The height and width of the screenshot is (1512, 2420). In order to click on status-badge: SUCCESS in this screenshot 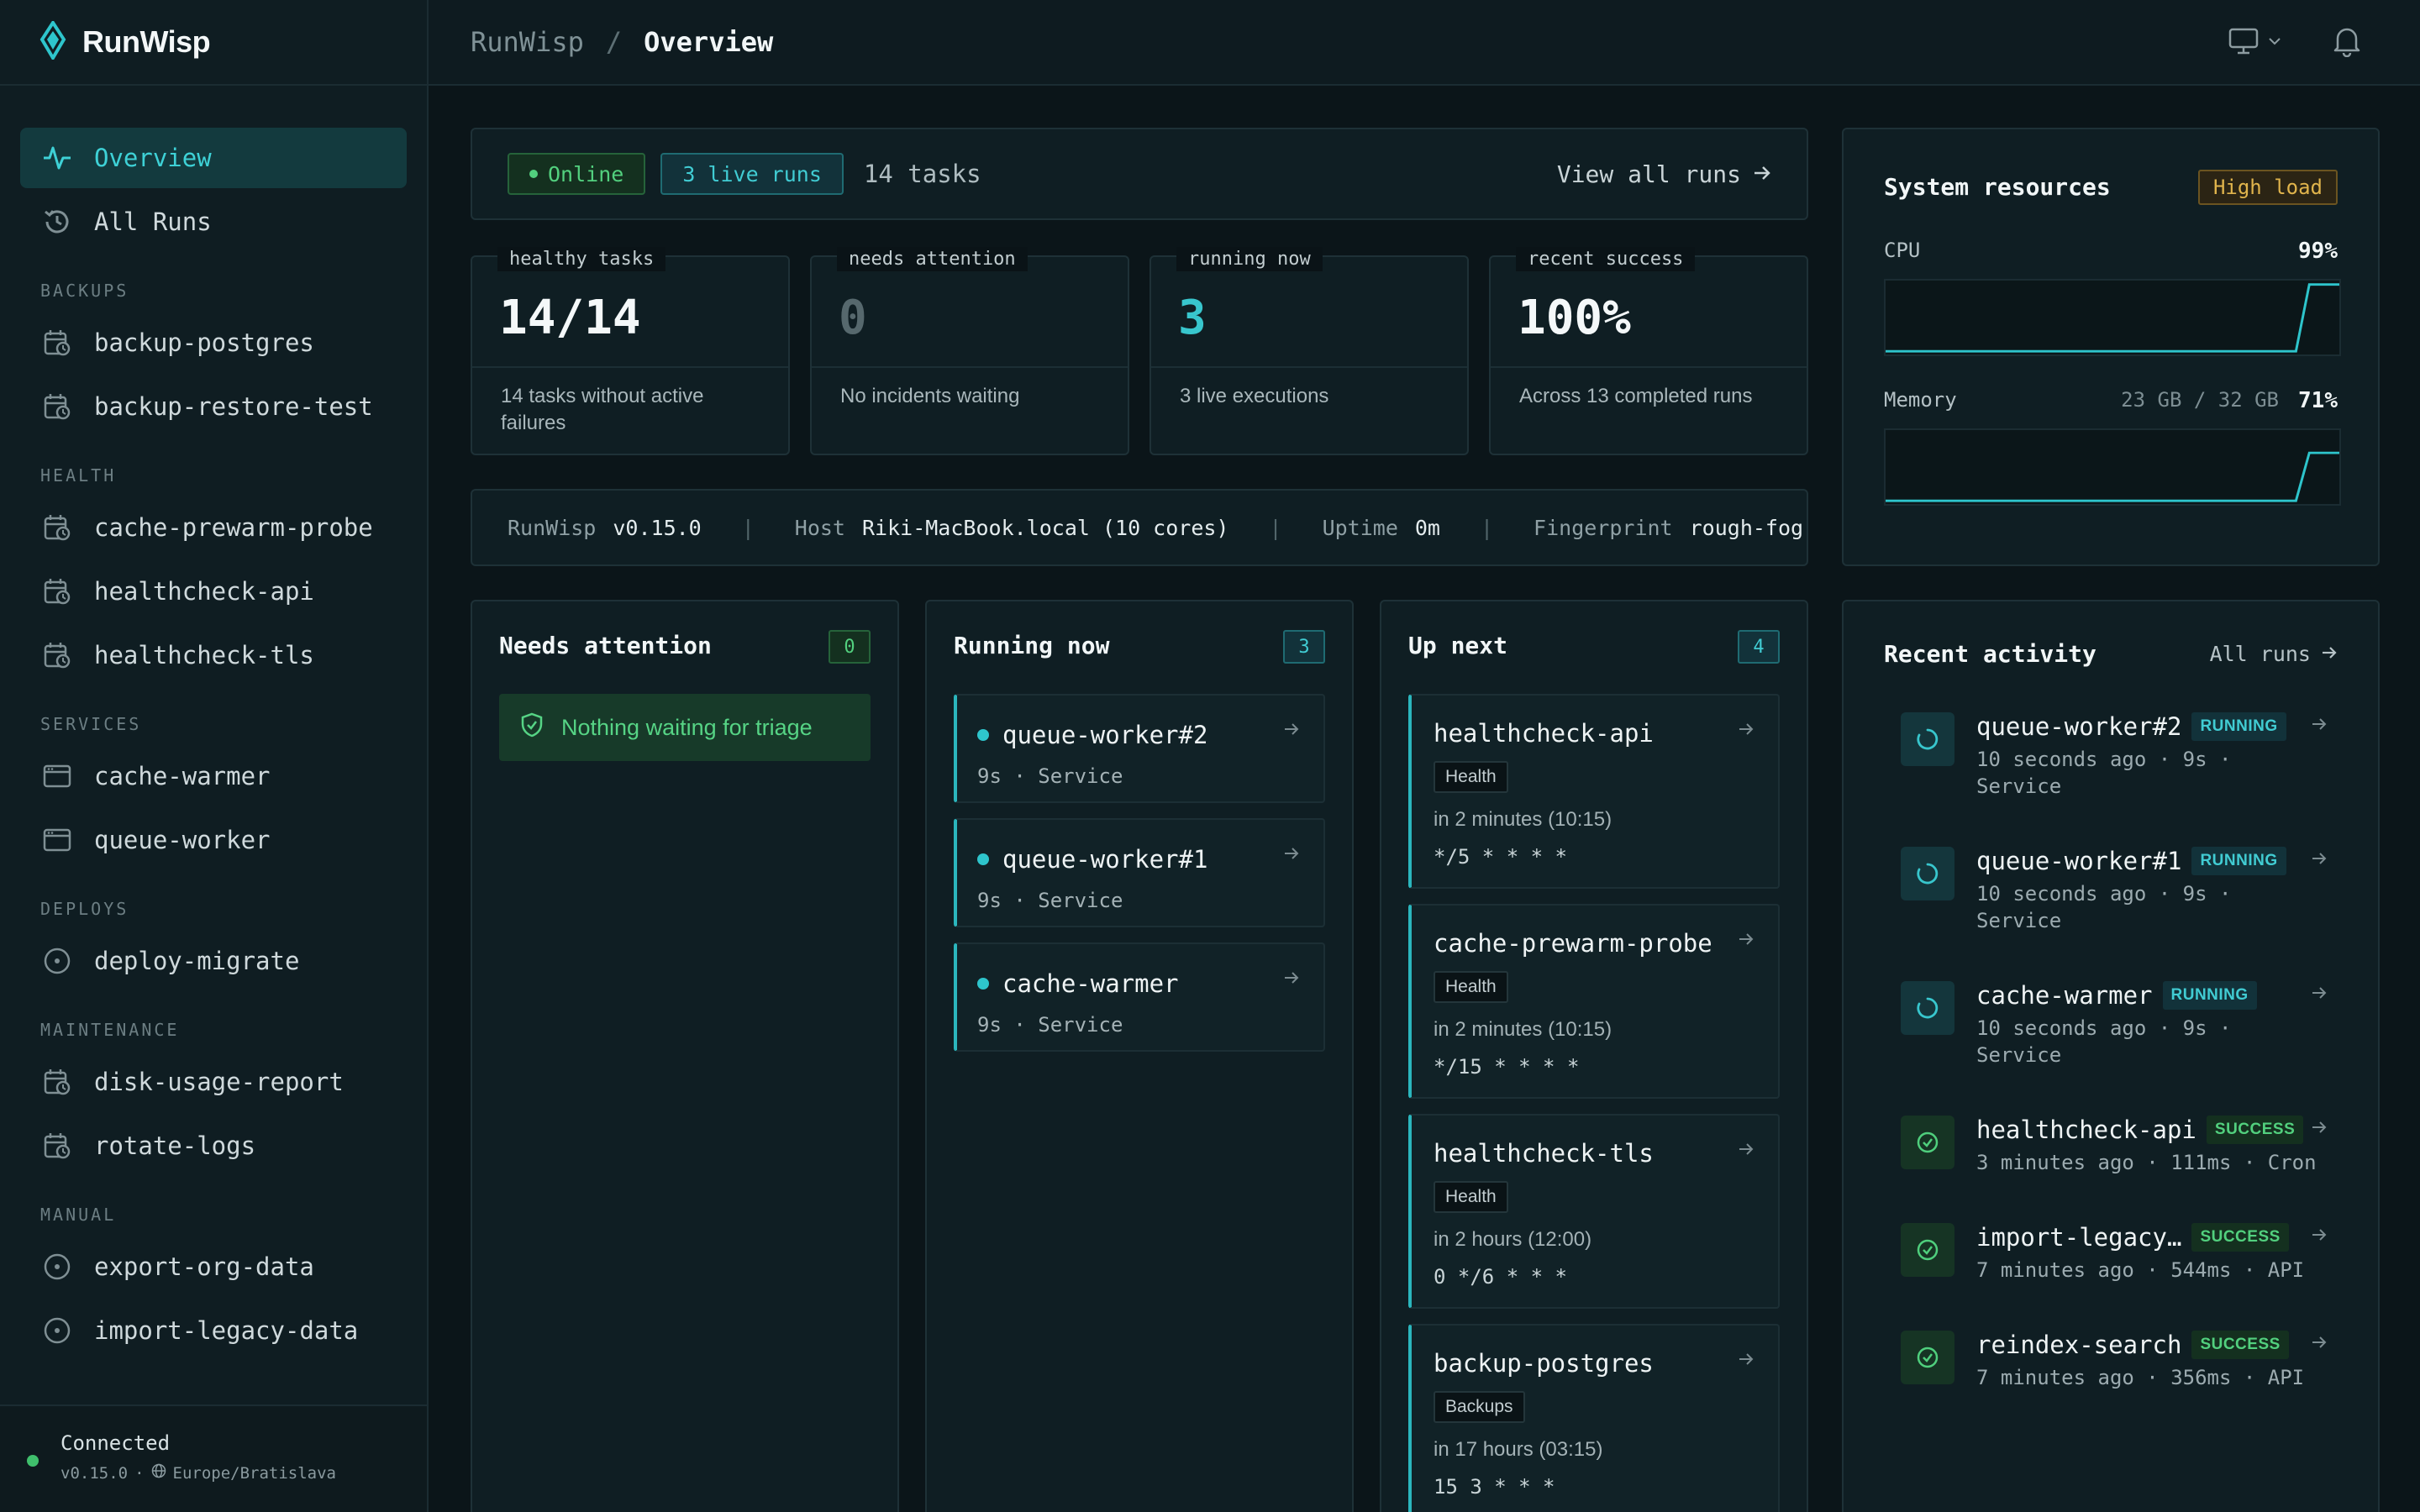, I will do `click(2240, 1345)`.